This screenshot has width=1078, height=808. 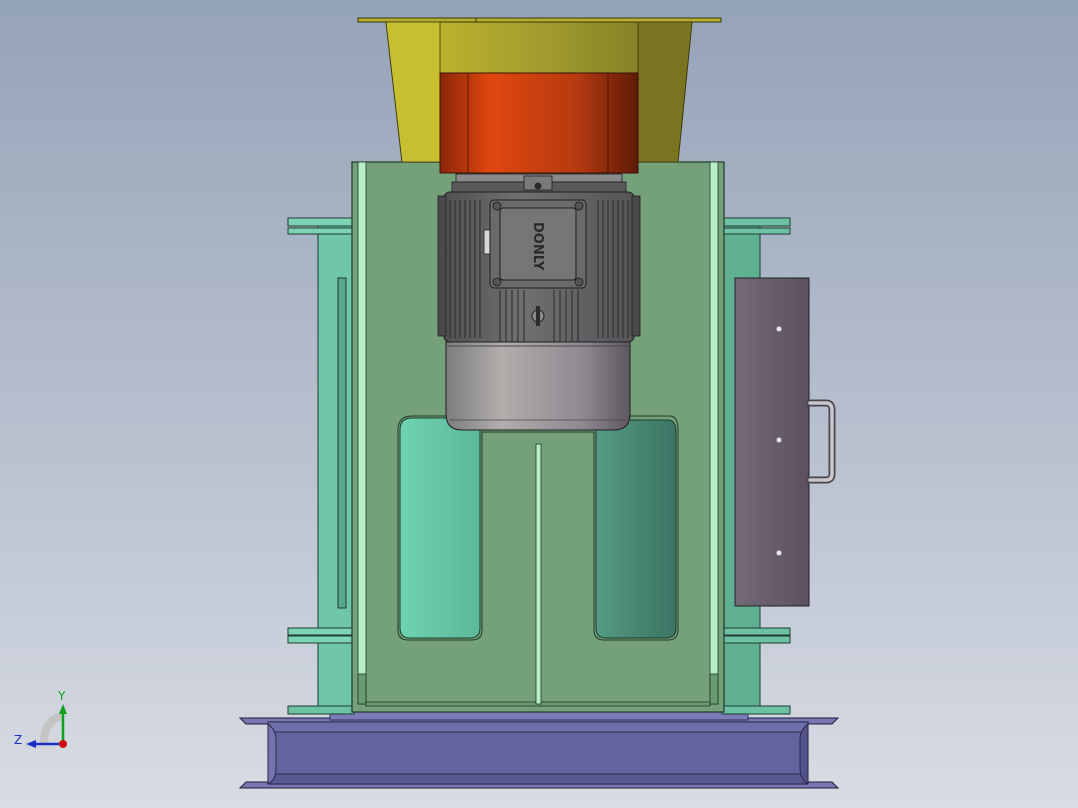 What do you see at coordinates (40, 718) in the screenshot?
I see `coordinate-triad: Y Z` at bounding box center [40, 718].